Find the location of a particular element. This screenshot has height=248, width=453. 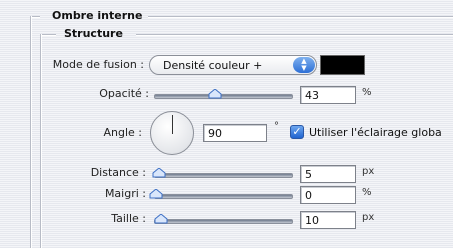

opacity-unit: % is located at coordinates (367, 92).